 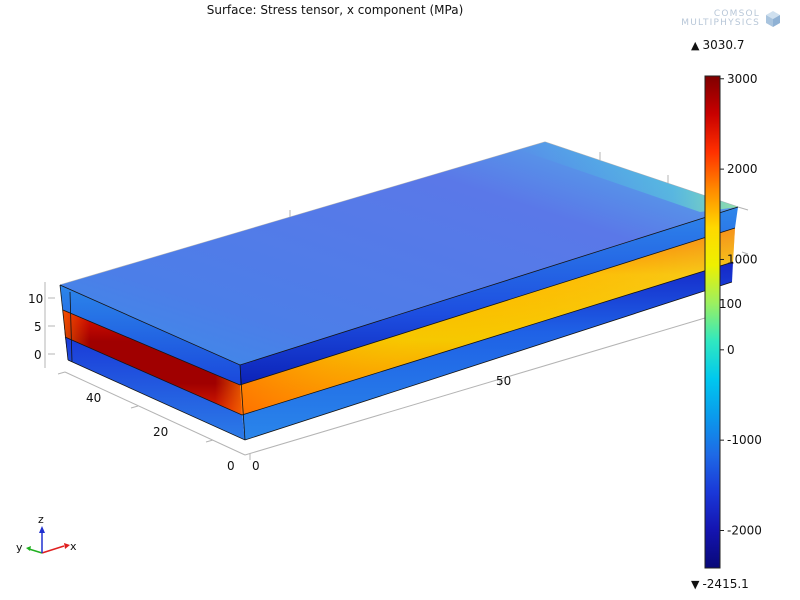 What do you see at coordinates (46, 533) in the screenshot?
I see `axis-triad: x y z` at bounding box center [46, 533].